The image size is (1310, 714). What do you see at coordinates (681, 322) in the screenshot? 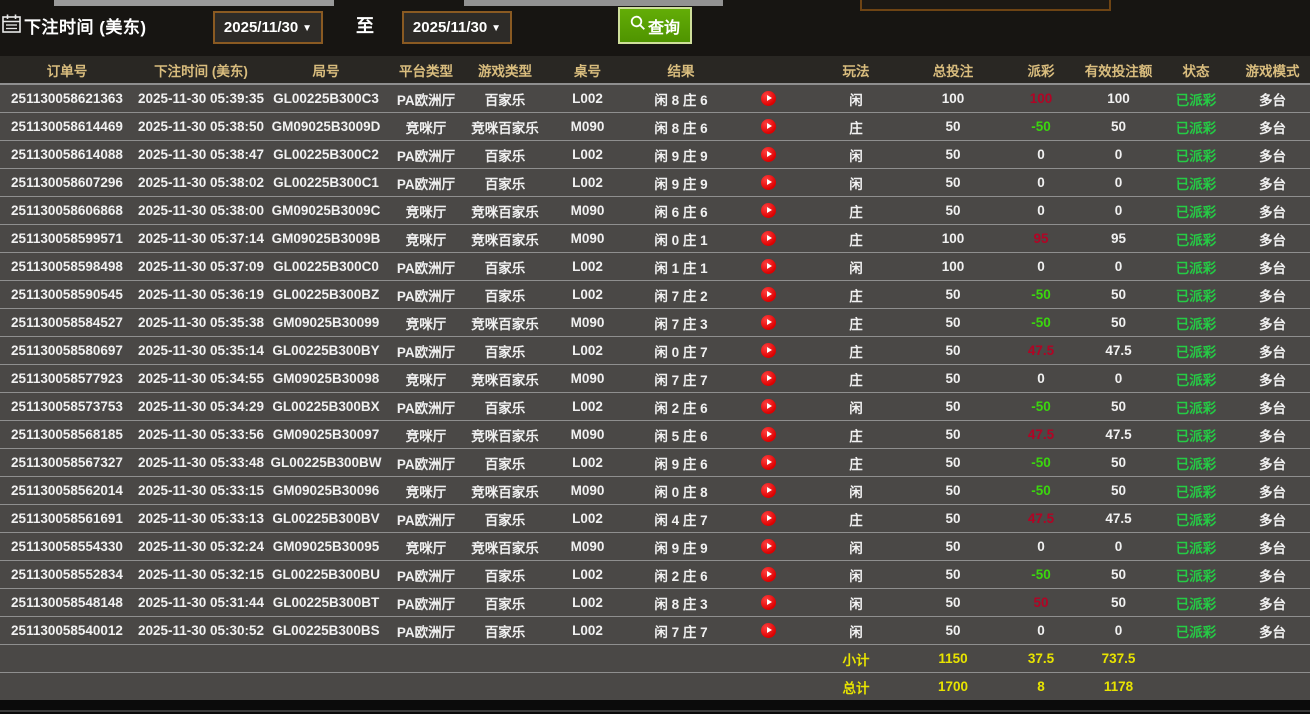
I see `result-cell: 闲 7 庄 3` at bounding box center [681, 322].